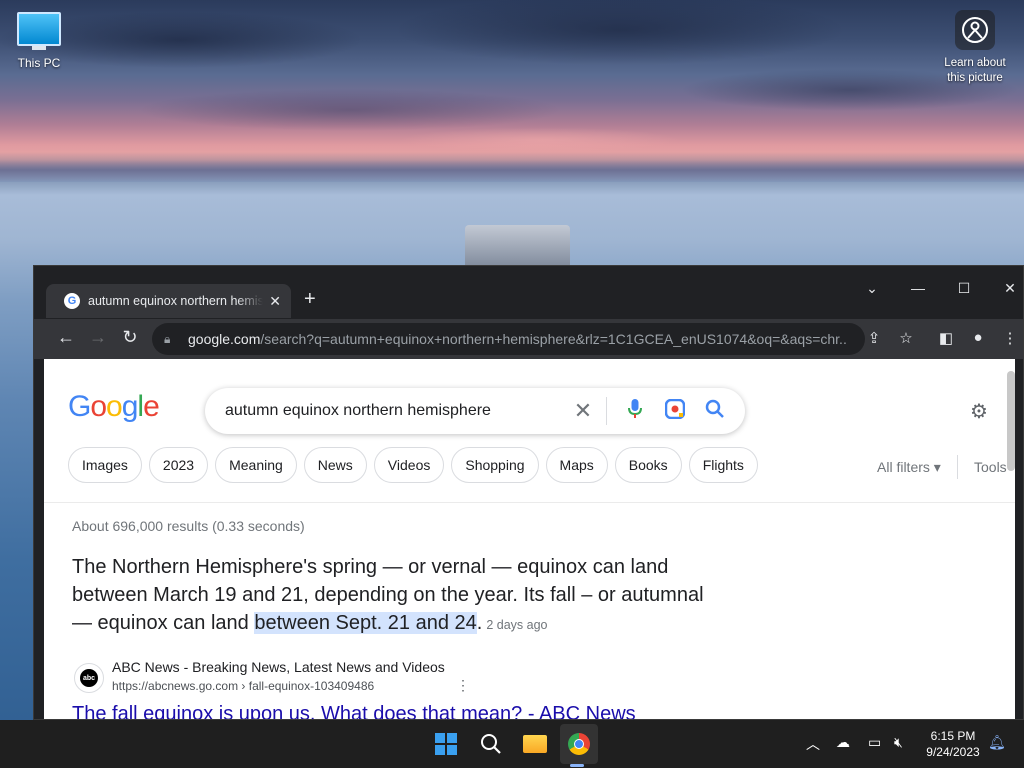 The width and height of the screenshot is (1024, 768). I want to click on chip-maps: Maps, so click(576, 465).